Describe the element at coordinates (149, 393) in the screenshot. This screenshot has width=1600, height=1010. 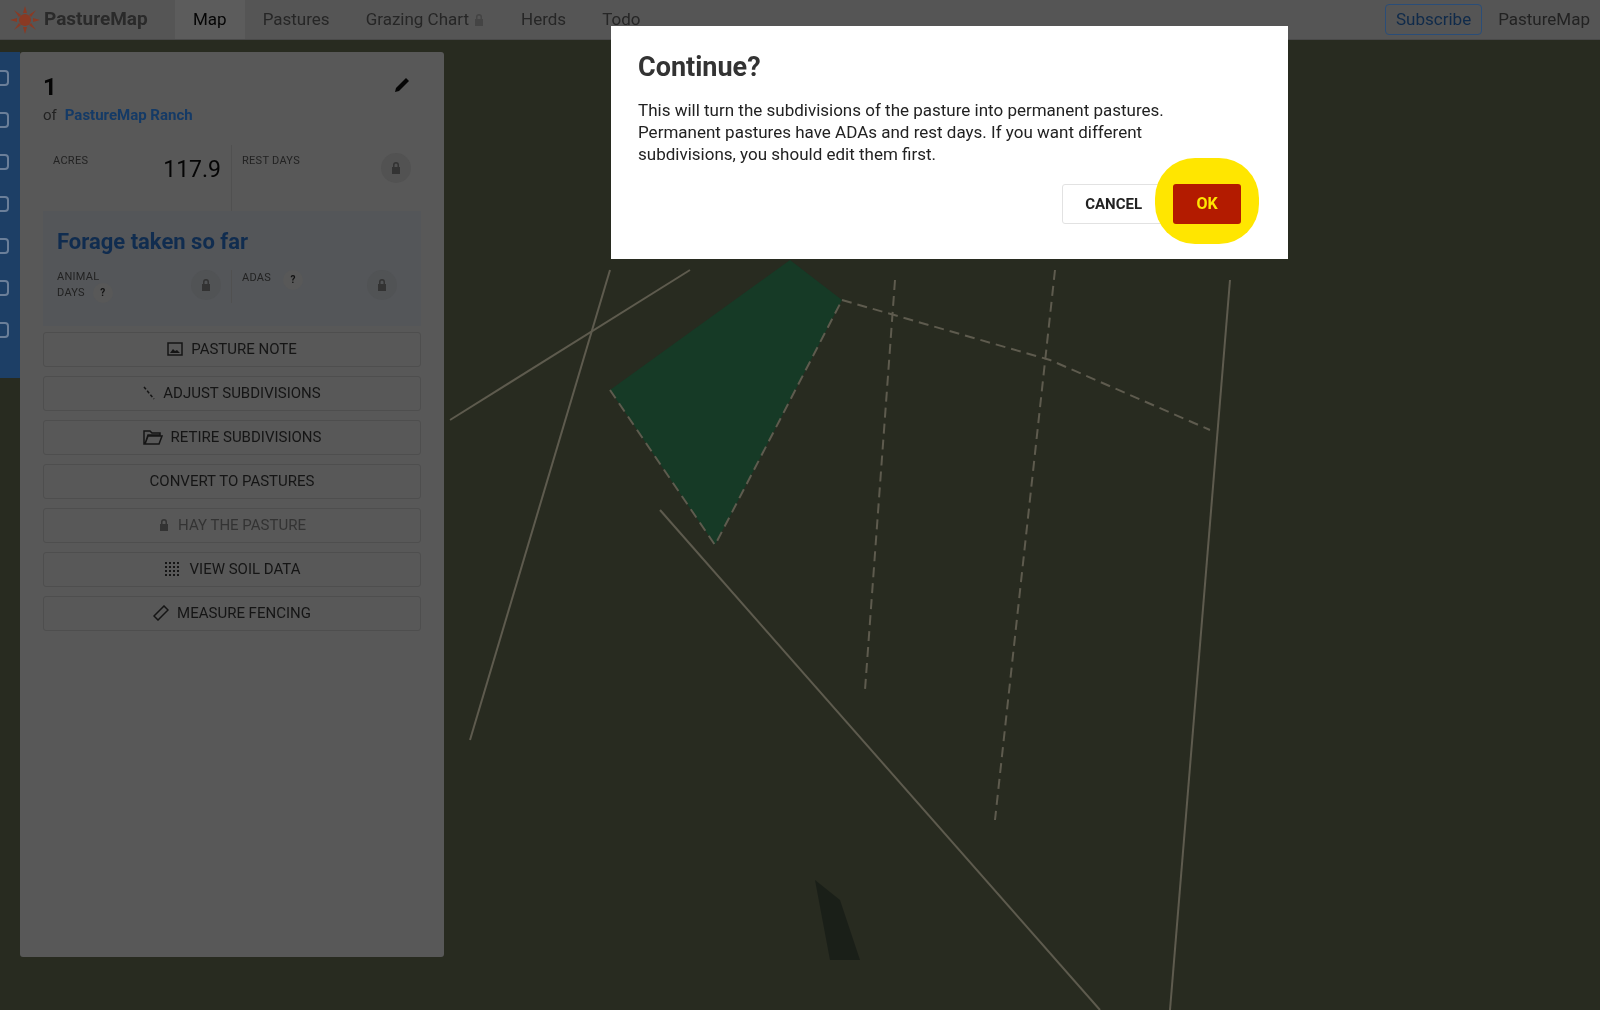
I see `dashed-line-icon` at that location.